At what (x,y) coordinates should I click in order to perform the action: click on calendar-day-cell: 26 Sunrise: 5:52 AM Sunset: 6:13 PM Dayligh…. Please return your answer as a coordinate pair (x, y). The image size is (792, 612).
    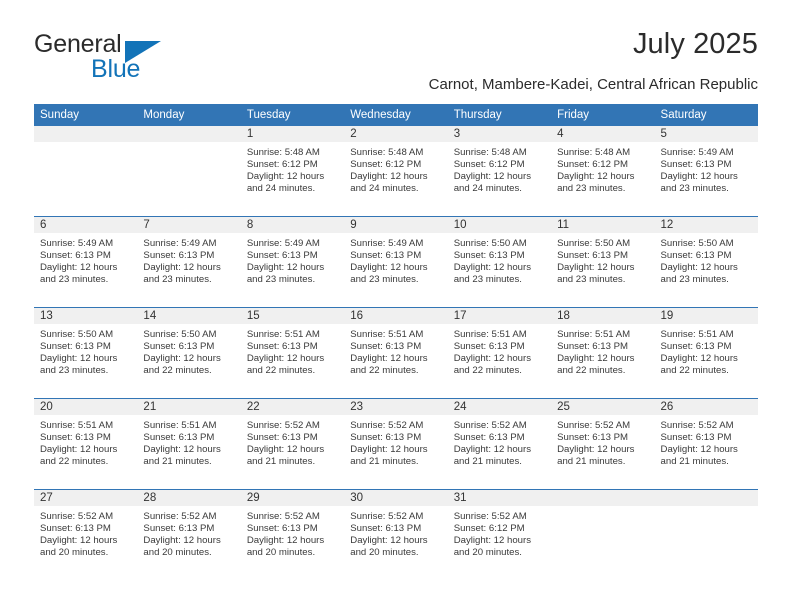
    Looking at the image, I should click on (706, 444).